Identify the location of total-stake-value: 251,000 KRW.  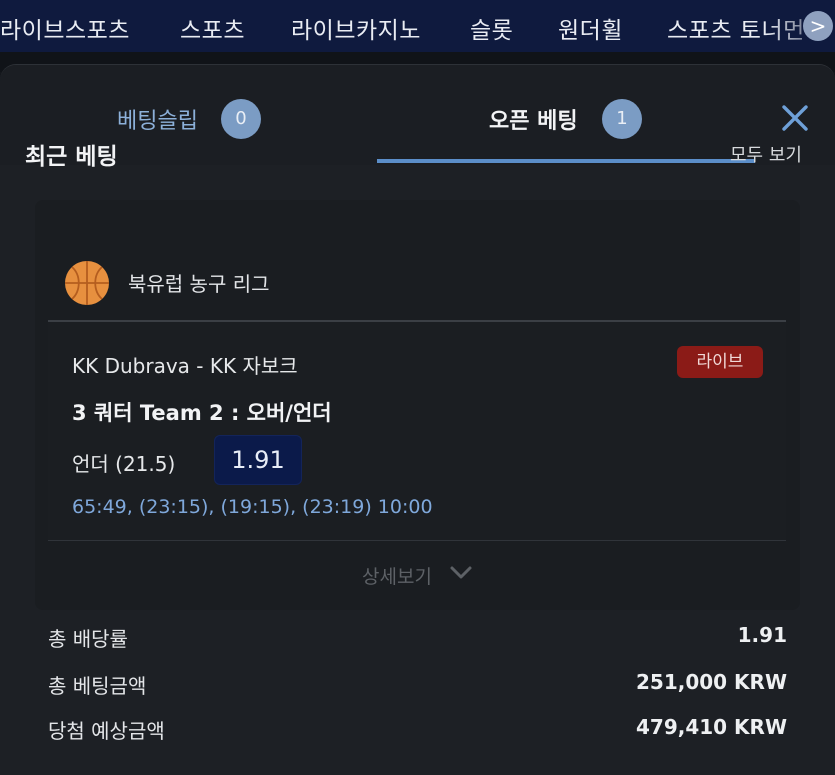
(711, 682).